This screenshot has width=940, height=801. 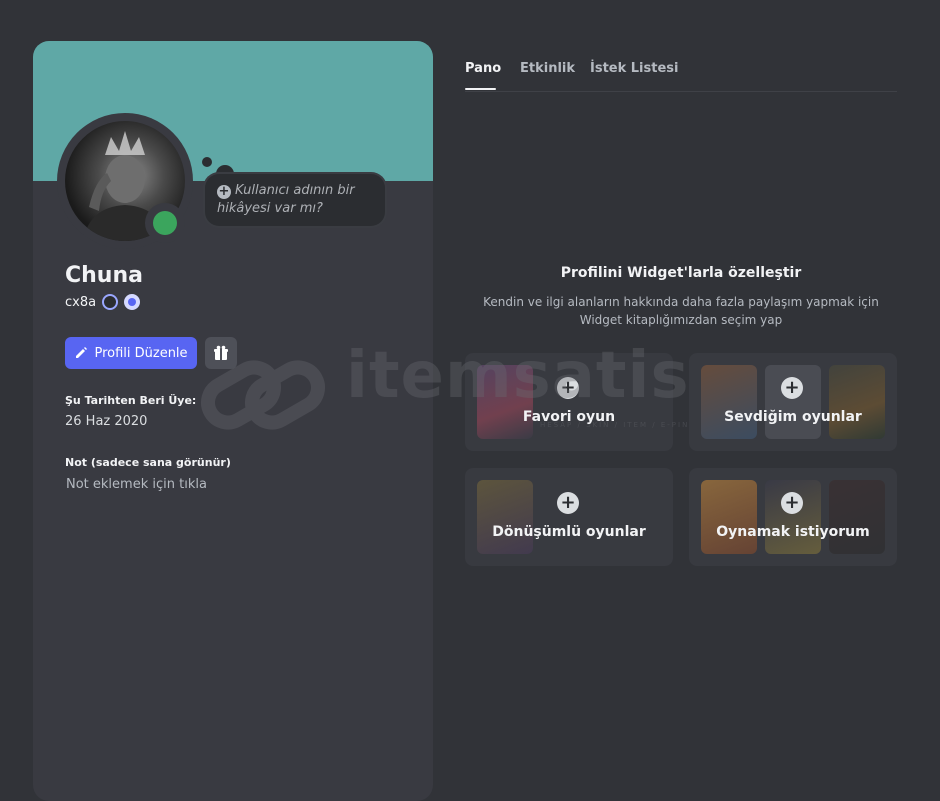 What do you see at coordinates (547, 68) in the screenshot?
I see `tab-etkinlik: Etkinlik` at bounding box center [547, 68].